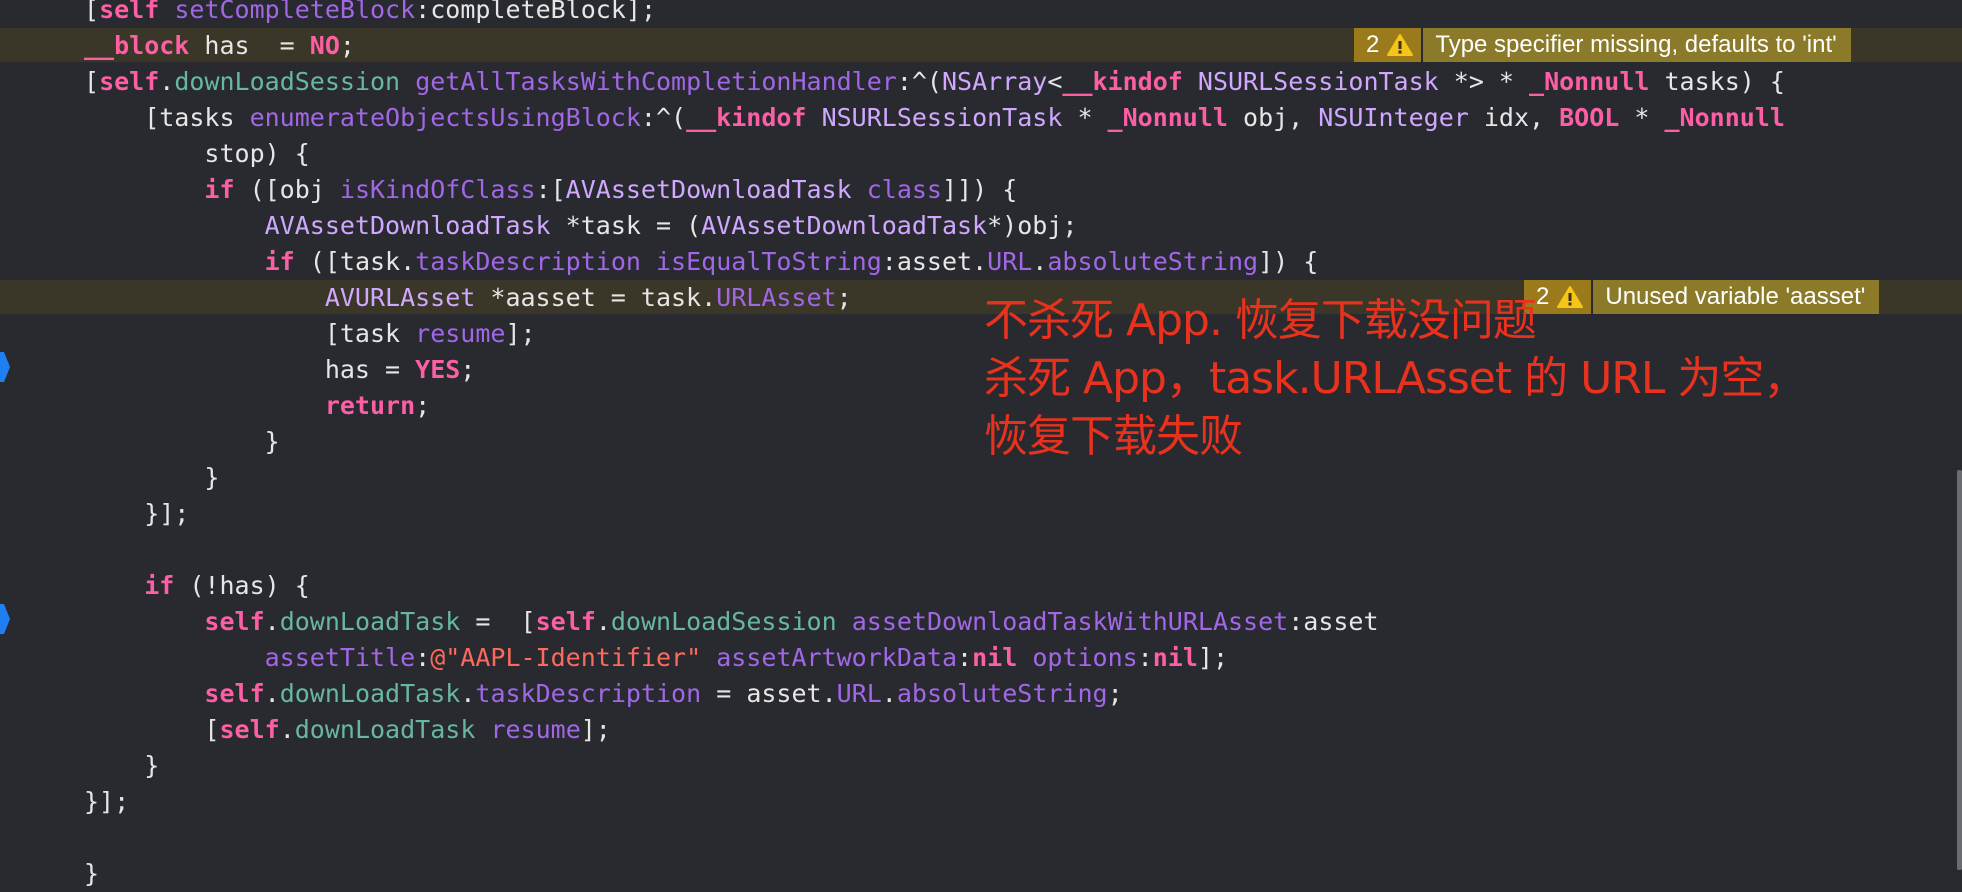  Describe the element at coordinates (1393, 117) in the screenshot. I see `code-token: NSUInteger` at that location.